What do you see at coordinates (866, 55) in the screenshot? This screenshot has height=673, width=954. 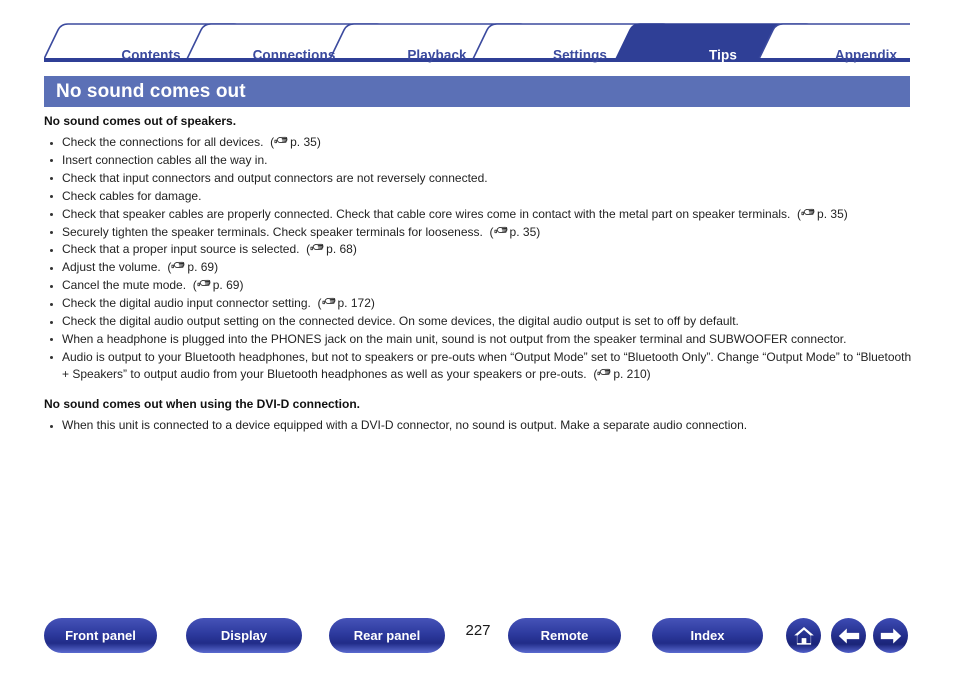 I see `tab-appendix: Appendix` at bounding box center [866, 55].